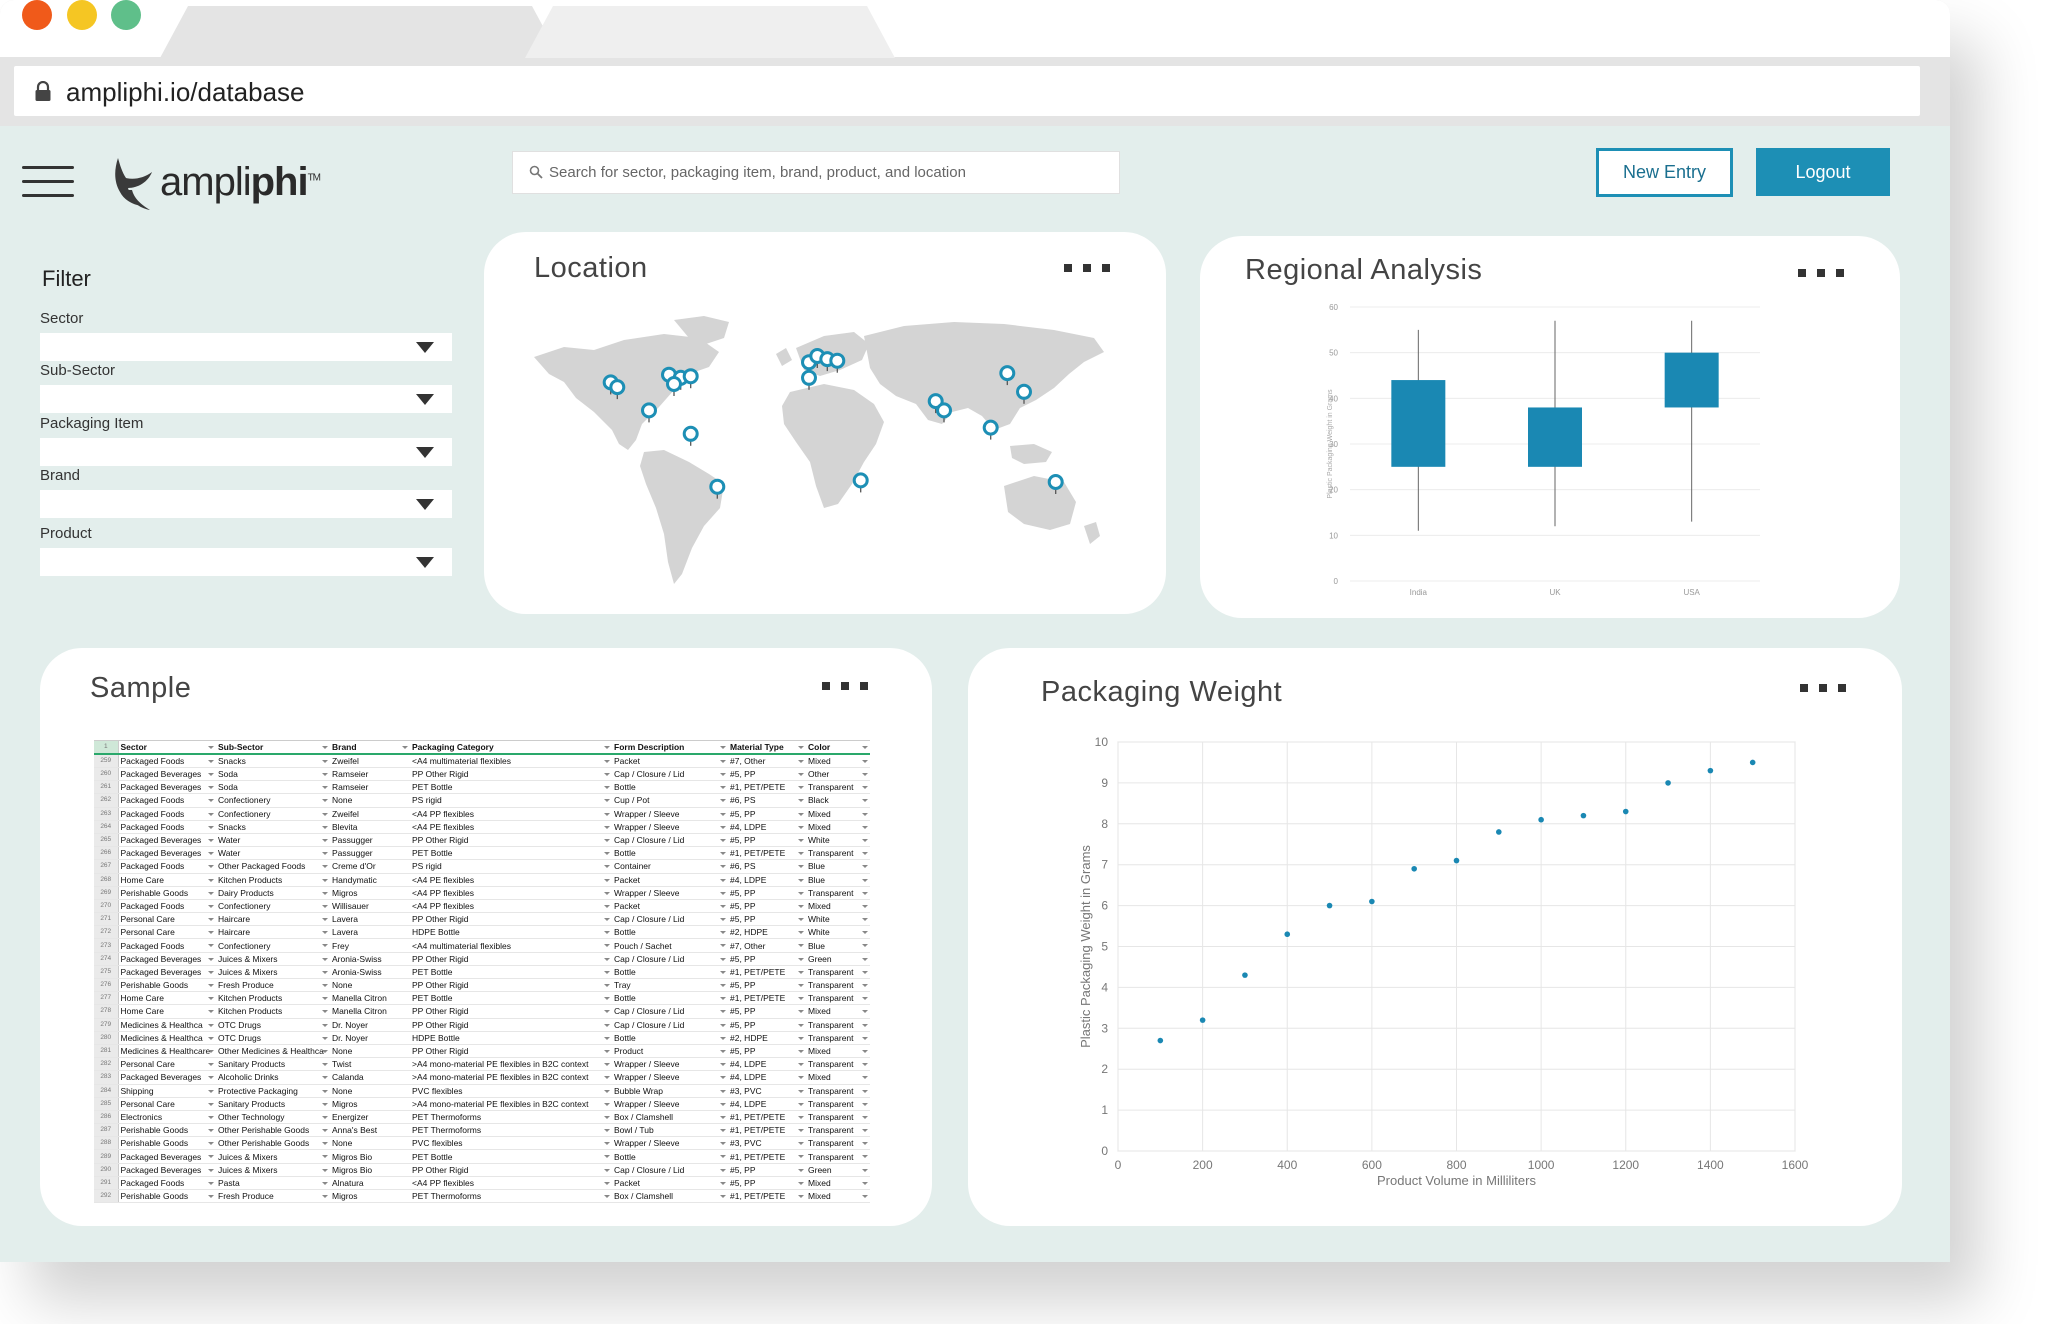  What do you see at coordinates (48, 181) in the screenshot?
I see `menu-icon` at bounding box center [48, 181].